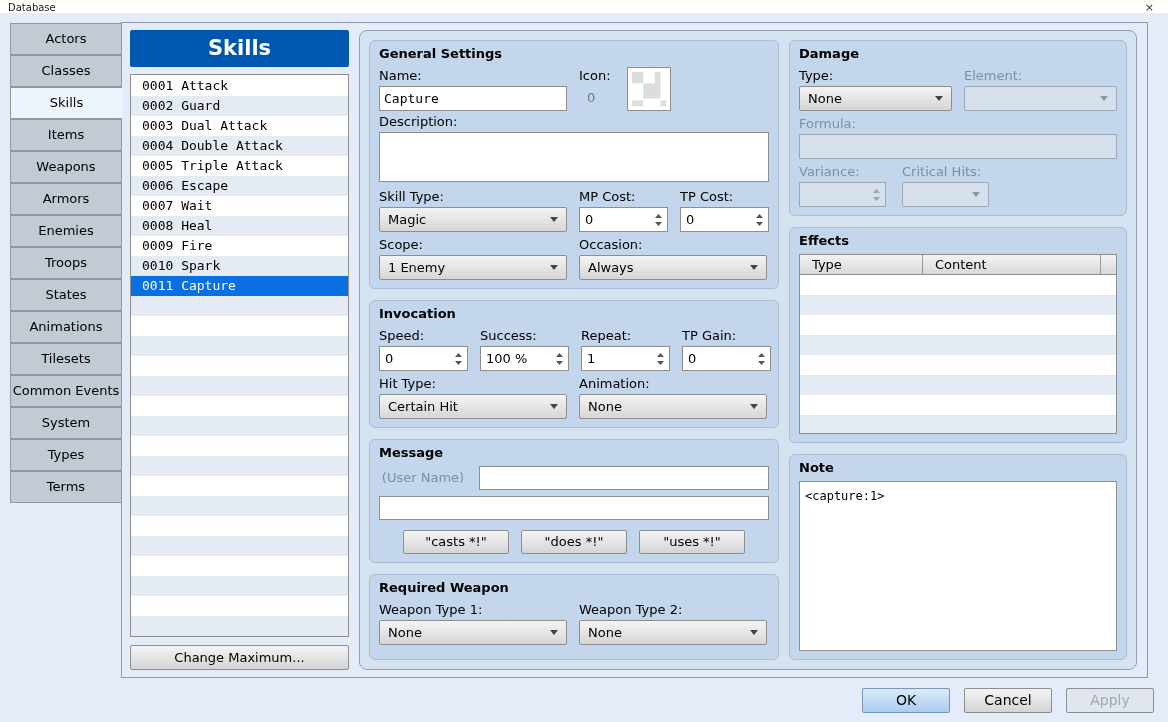 This screenshot has height=722, width=1168. I want to click on field-label: Repeat:, so click(607, 335).